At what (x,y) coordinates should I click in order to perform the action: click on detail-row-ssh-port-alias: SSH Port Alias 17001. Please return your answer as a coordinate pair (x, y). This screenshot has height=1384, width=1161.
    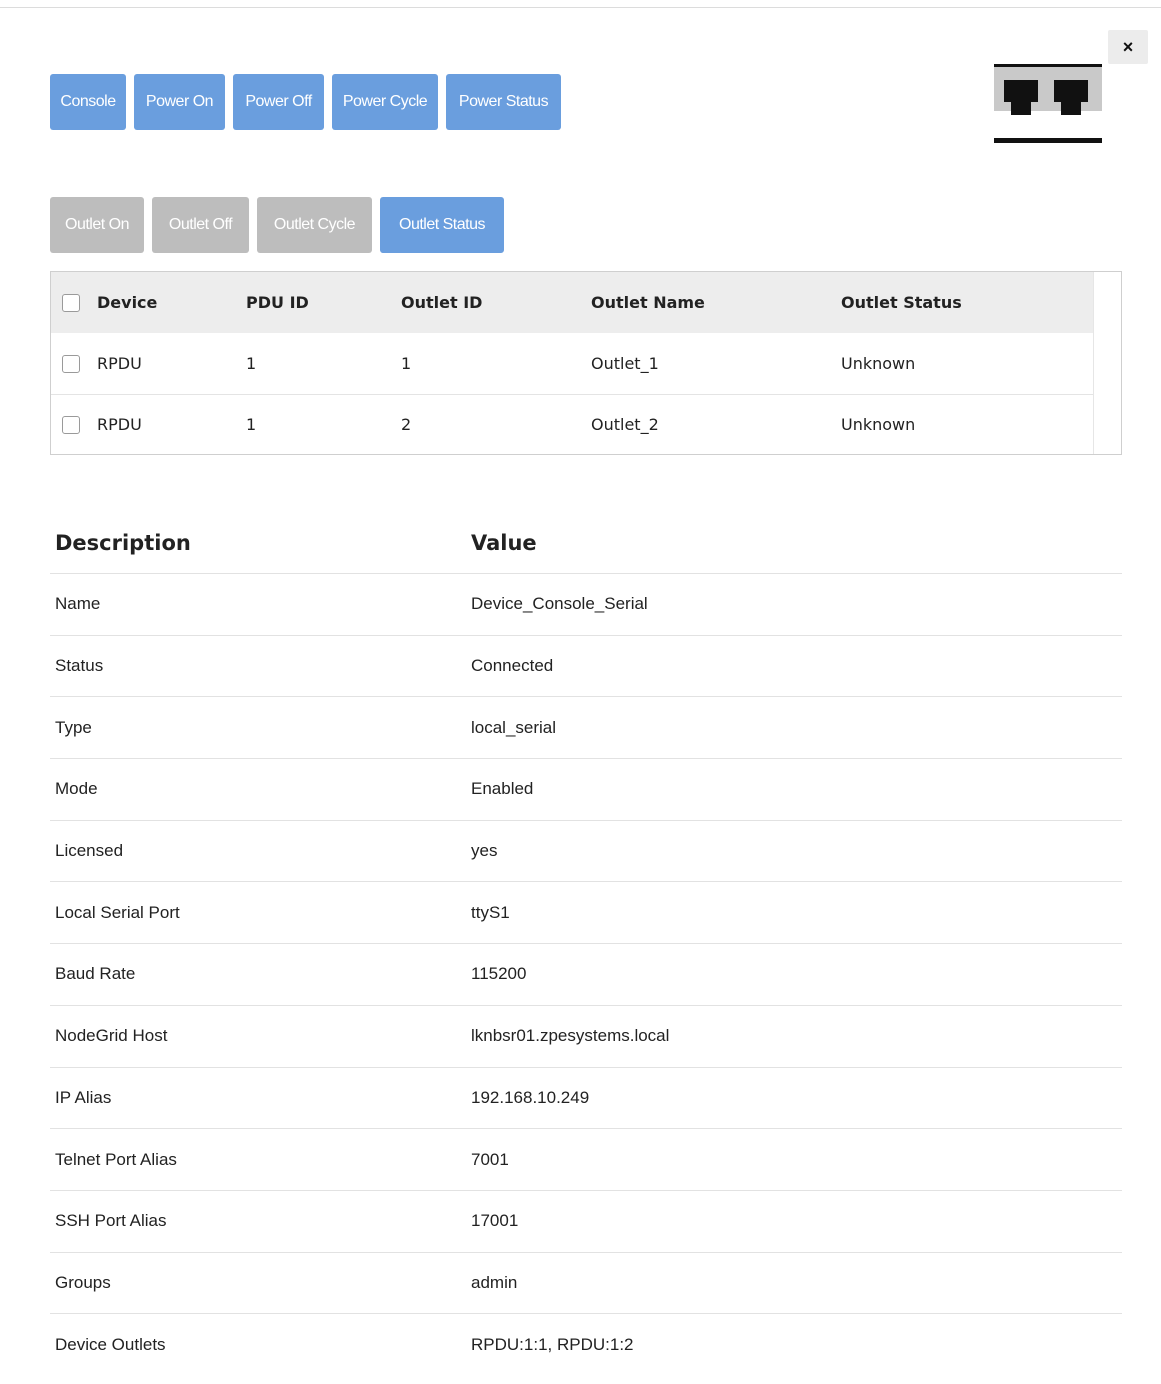
    Looking at the image, I should click on (586, 1222).